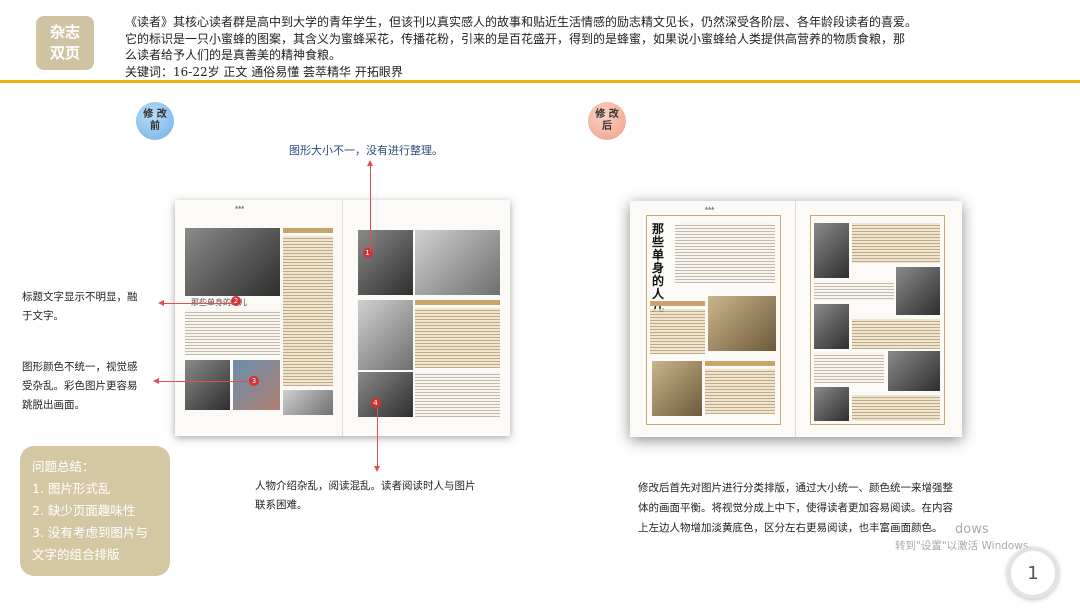 This screenshot has height=608, width=1080. Describe the element at coordinates (90, 532) in the screenshot. I see `summary-item-3: 3. 没有考虑到图片与` at that location.